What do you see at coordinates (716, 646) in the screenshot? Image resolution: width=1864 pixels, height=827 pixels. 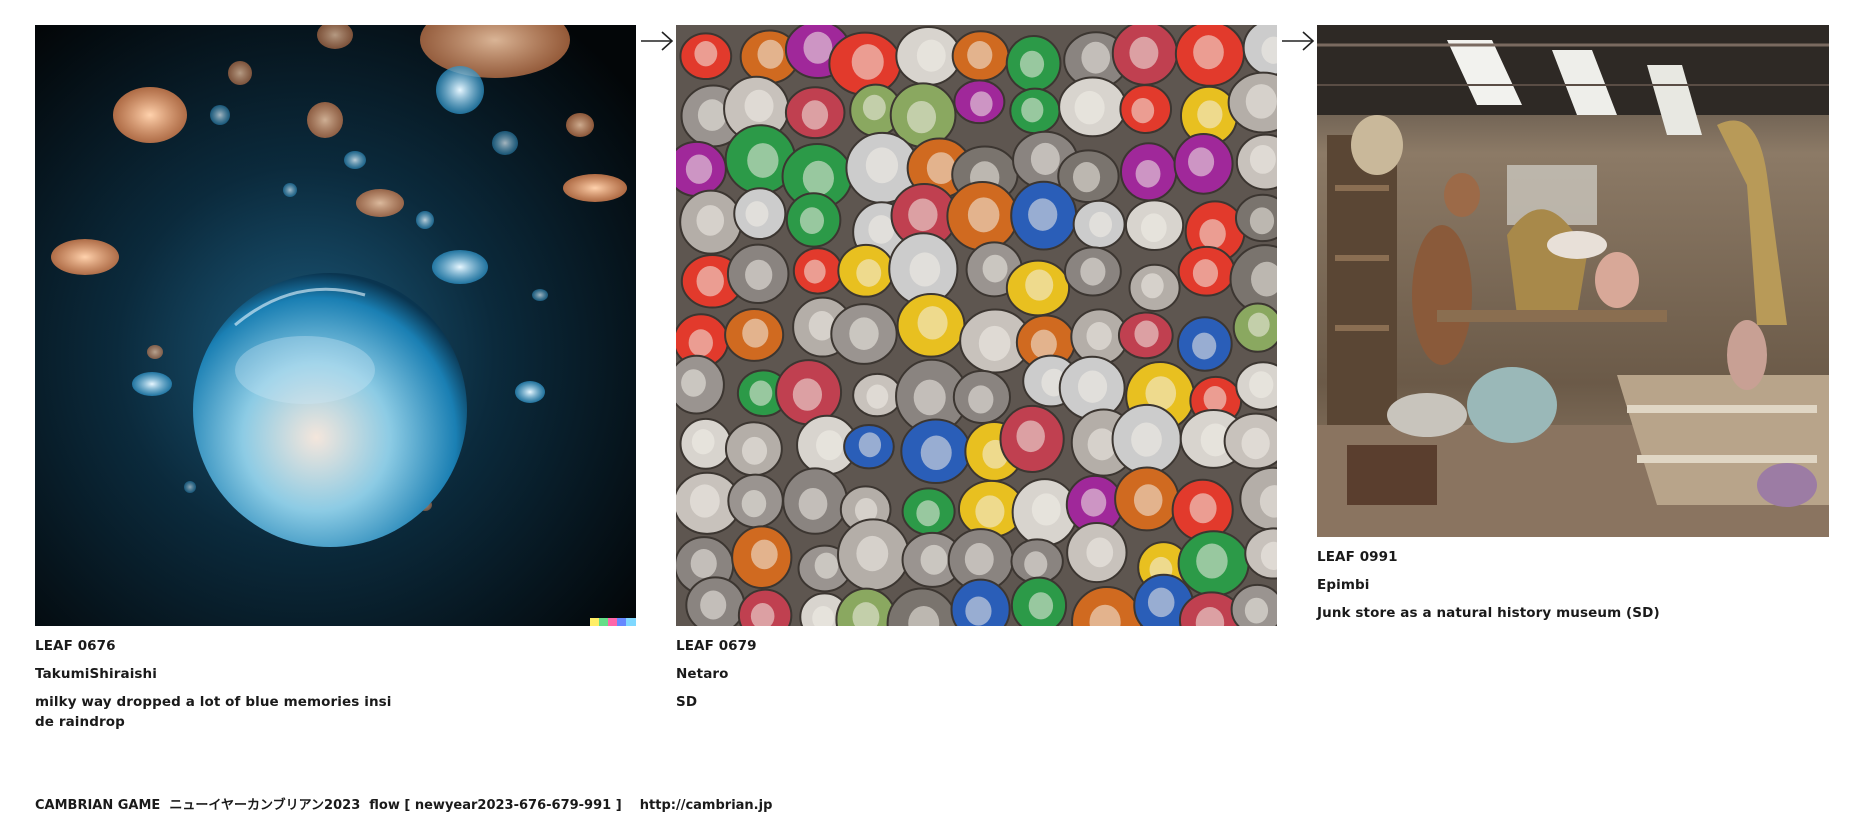 I see `leaf-id: LEAF 0679` at bounding box center [716, 646].